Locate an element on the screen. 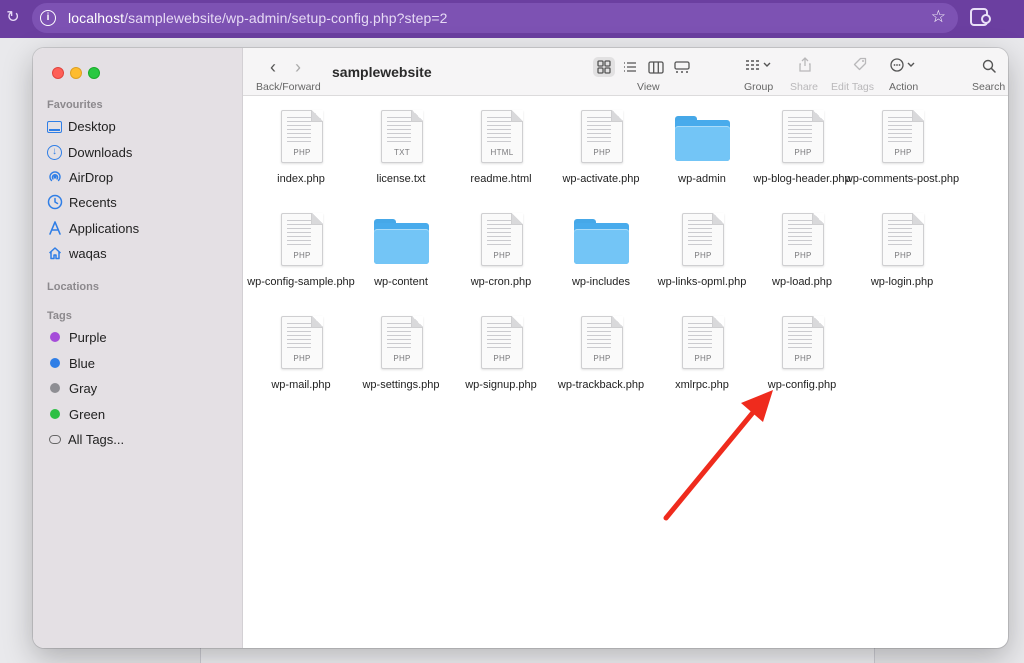 The image size is (1024, 663). minimize-button is located at coordinates (76, 73).